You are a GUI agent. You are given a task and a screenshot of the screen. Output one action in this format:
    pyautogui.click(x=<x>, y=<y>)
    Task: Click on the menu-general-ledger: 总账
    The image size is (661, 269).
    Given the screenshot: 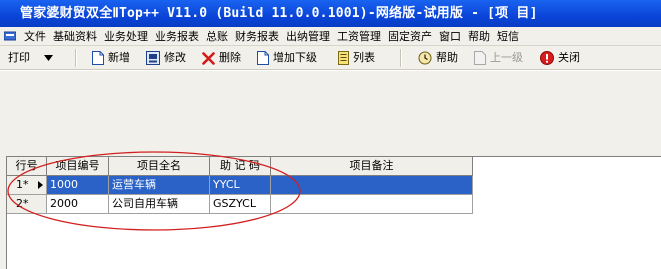 What is the action you would take?
    pyautogui.click(x=218, y=36)
    